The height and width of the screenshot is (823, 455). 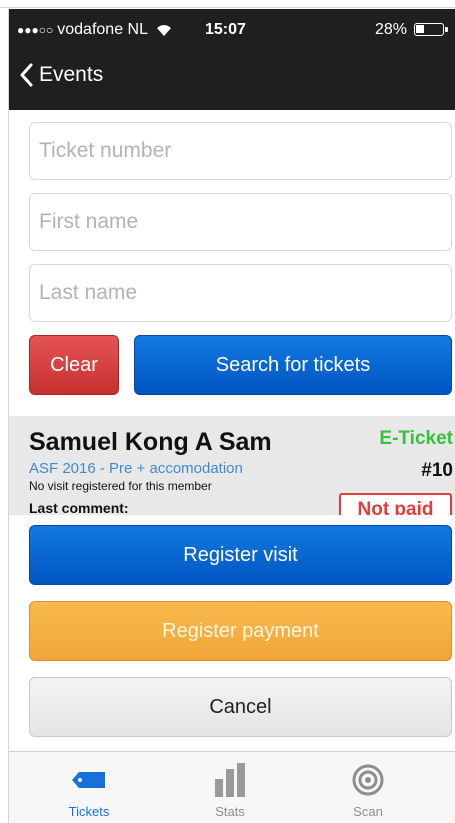 I want to click on wifi-icon, so click(x=164, y=30).